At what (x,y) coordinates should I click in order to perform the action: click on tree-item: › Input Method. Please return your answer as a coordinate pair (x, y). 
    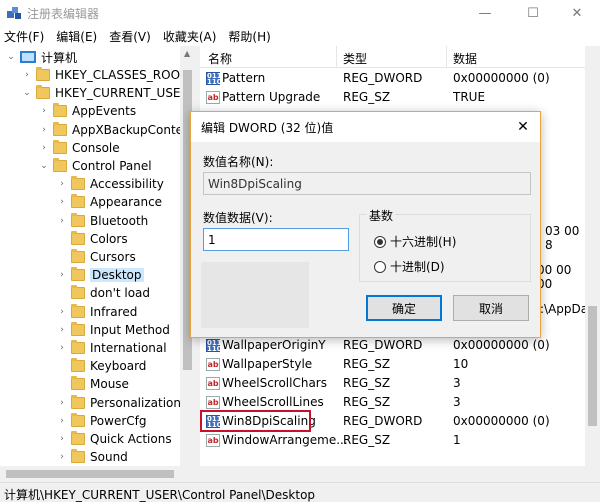
    Looking at the image, I should click on (113, 330).